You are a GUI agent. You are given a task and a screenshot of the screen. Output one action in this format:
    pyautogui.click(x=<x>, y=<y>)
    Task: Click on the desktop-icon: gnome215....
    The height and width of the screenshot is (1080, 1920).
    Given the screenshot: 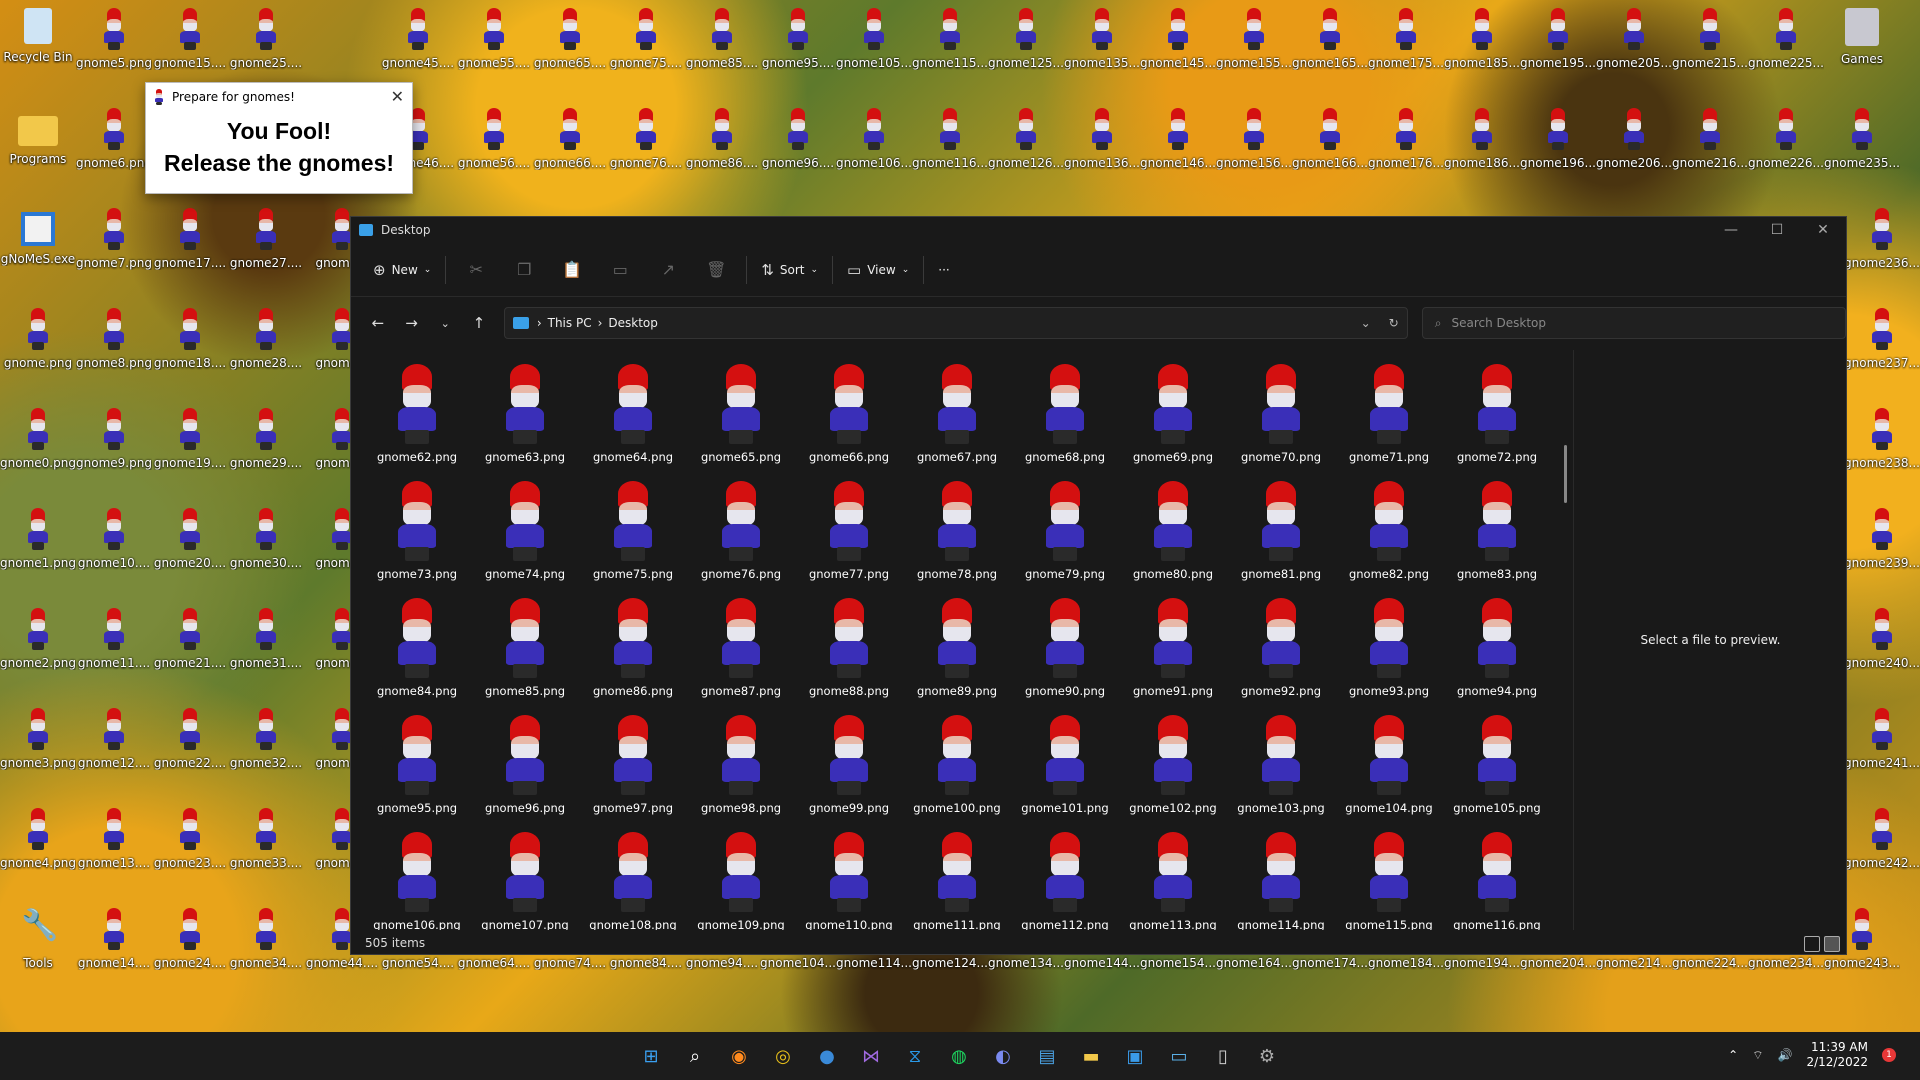 What is the action you would take?
    pyautogui.click(x=1710, y=43)
    